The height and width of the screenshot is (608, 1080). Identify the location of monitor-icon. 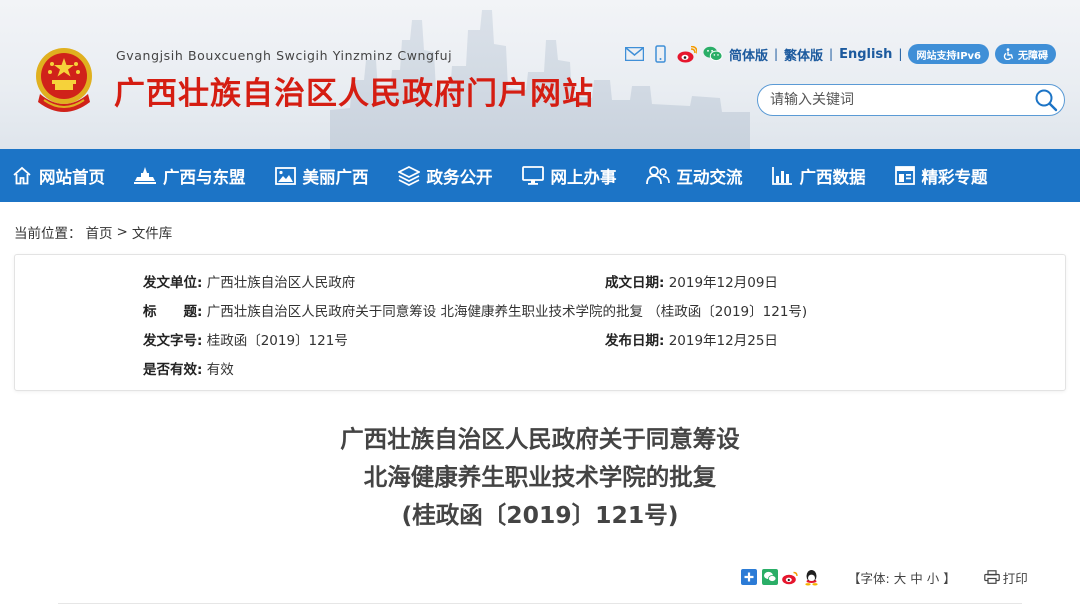
(532, 175).